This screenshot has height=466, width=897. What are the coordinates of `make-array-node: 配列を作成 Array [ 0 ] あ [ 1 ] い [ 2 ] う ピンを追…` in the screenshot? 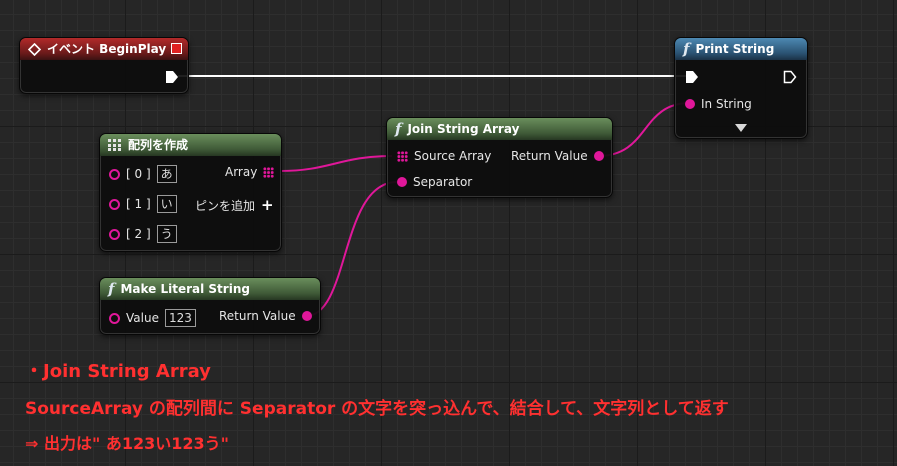 It's located at (190, 192).